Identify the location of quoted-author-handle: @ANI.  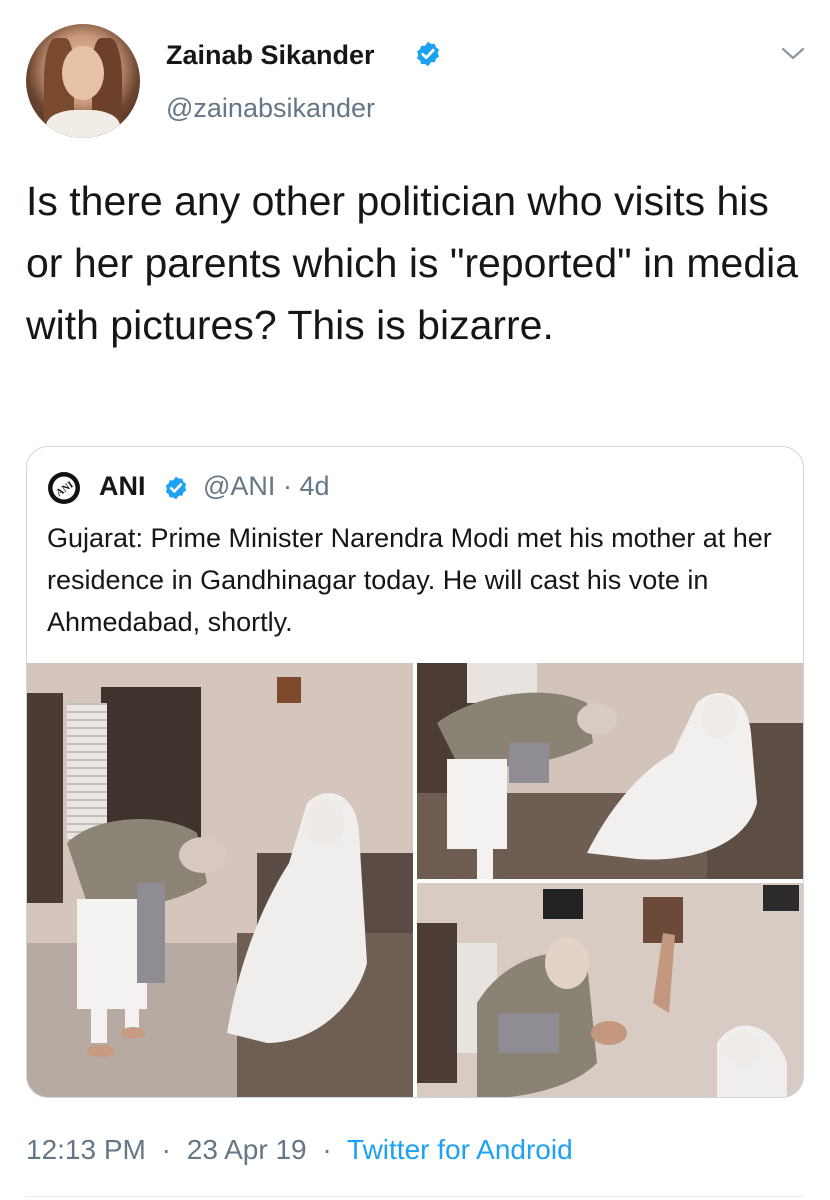
(239, 486).